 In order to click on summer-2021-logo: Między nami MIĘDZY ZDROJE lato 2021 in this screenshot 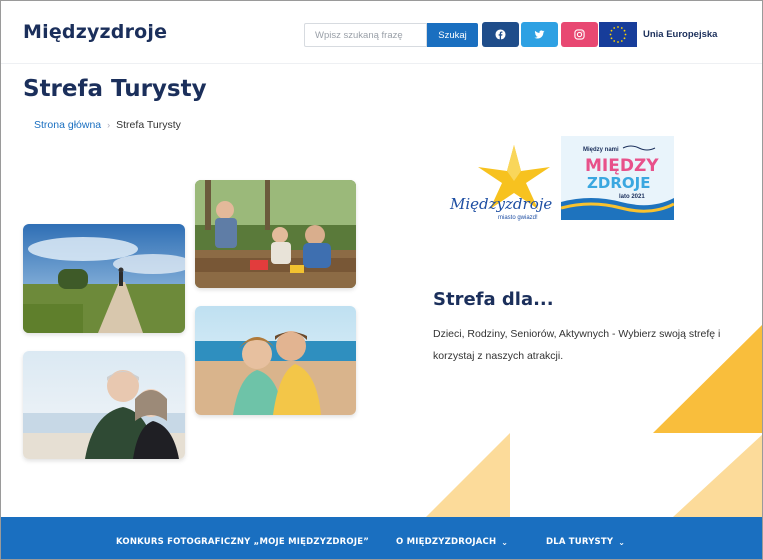, I will do `click(617, 178)`.